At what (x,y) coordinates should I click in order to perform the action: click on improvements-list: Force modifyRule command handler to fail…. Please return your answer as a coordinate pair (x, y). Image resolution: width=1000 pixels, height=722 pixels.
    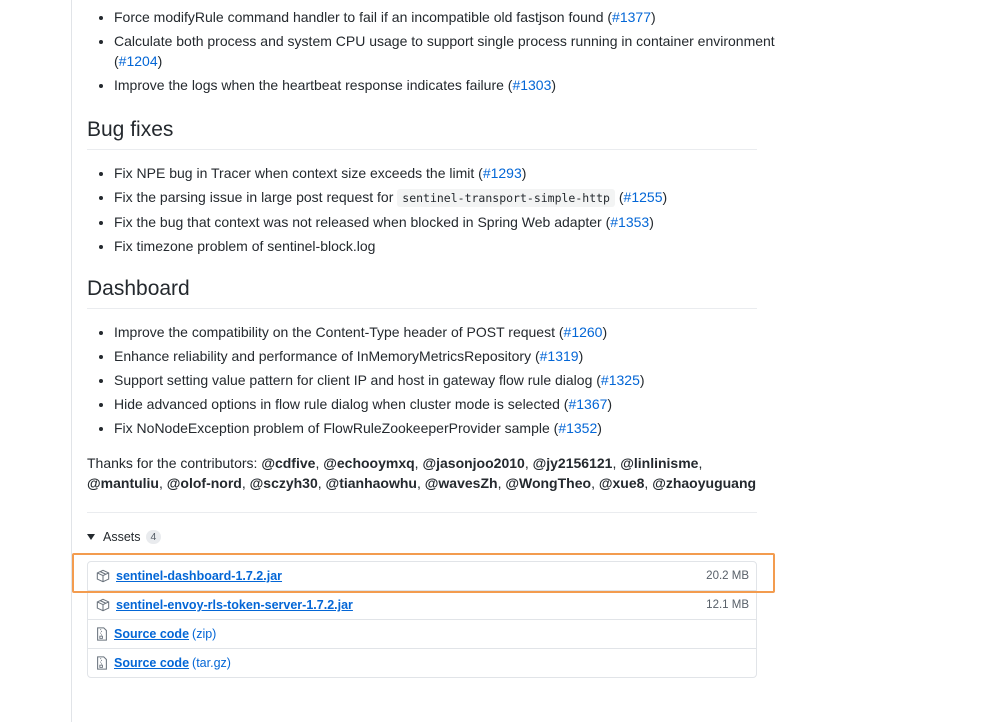
    Looking at the image, I should click on (435, 53).